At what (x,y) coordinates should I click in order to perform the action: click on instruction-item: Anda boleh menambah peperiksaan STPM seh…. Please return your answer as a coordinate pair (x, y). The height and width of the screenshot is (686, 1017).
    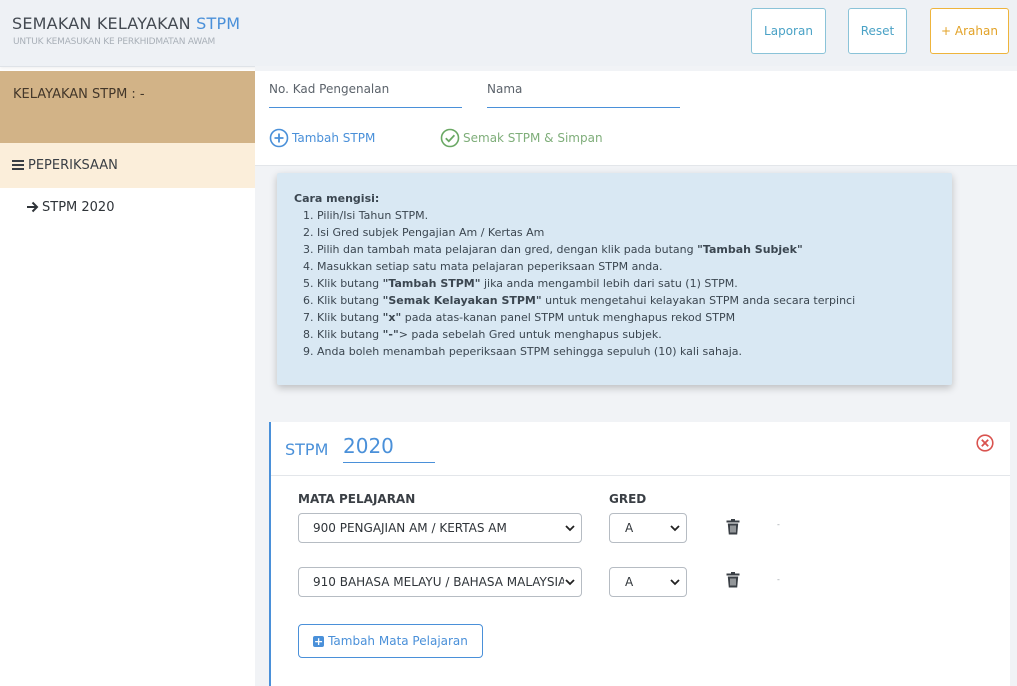
    Looking at the image, I should click on (626, 351).